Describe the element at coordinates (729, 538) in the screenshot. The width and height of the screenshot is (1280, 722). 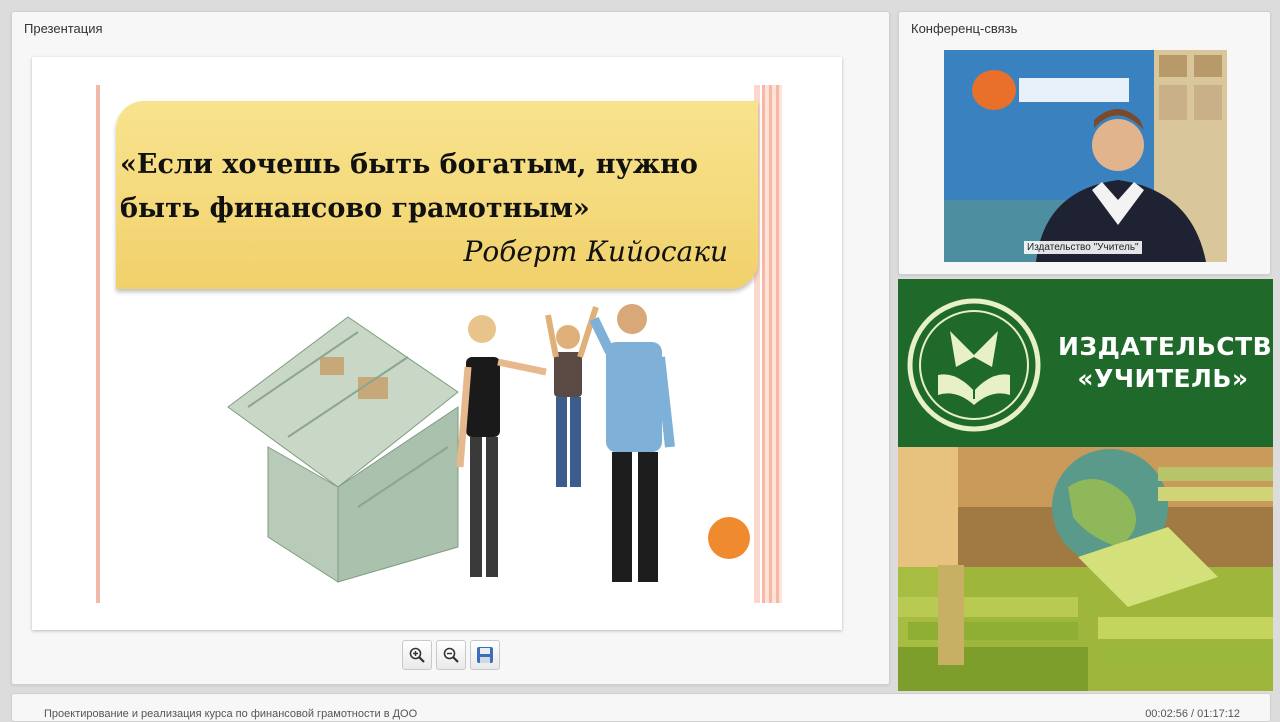
I see `orange-dot` at that location.